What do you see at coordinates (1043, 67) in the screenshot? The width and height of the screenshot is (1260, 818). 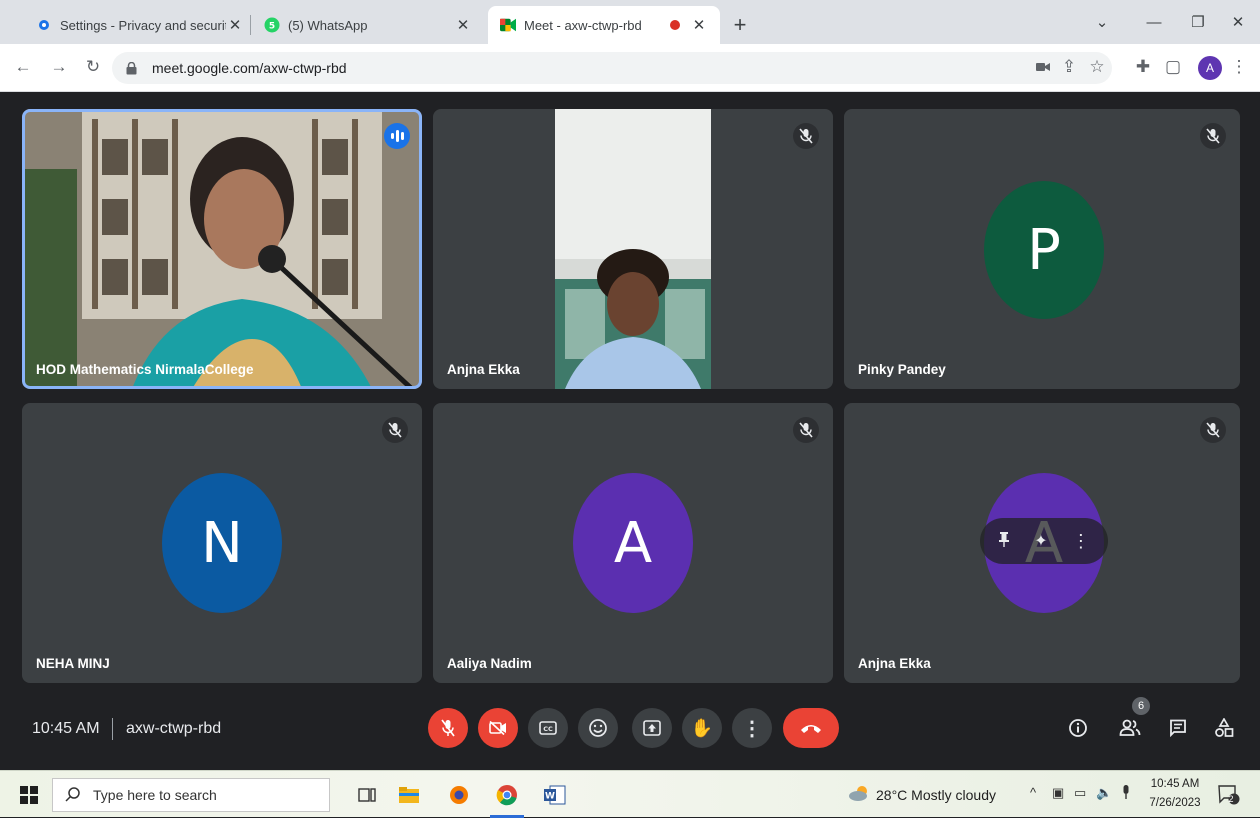 I see `camera-icon` at bounding box center [1043, 67].